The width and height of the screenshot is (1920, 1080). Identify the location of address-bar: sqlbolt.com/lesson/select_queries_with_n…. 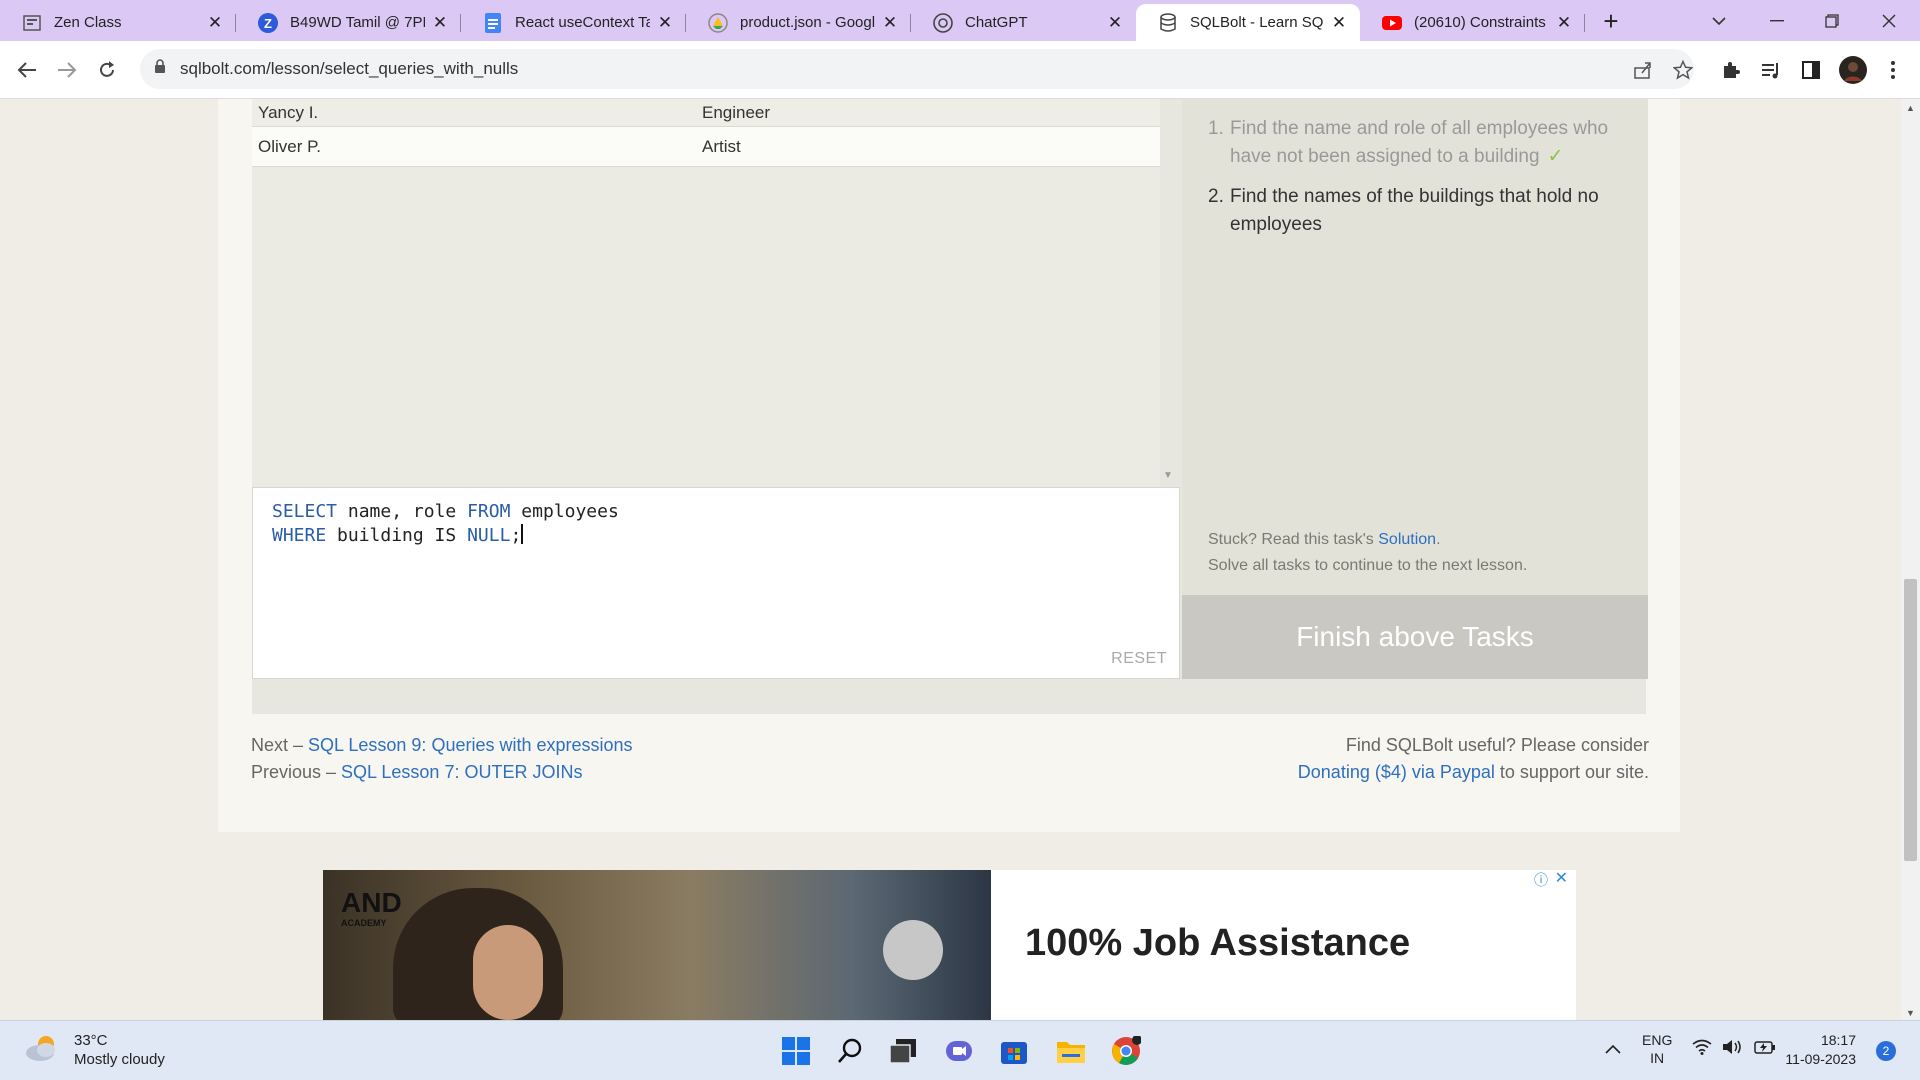
(917, 69).